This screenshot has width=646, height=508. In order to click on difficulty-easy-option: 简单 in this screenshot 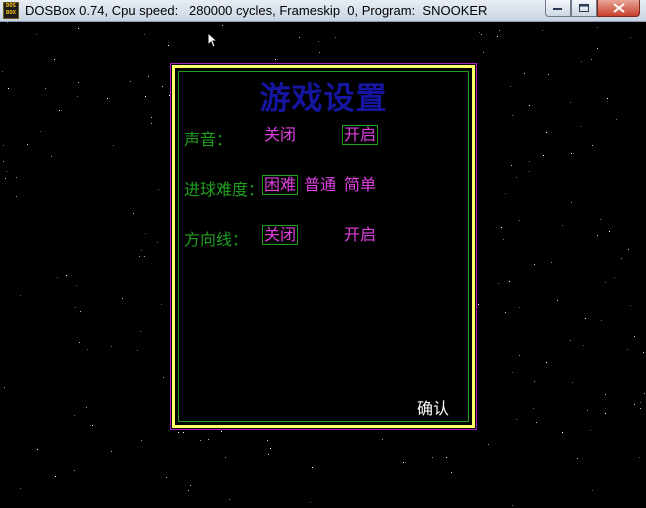, I will do `click(360, 185)`.